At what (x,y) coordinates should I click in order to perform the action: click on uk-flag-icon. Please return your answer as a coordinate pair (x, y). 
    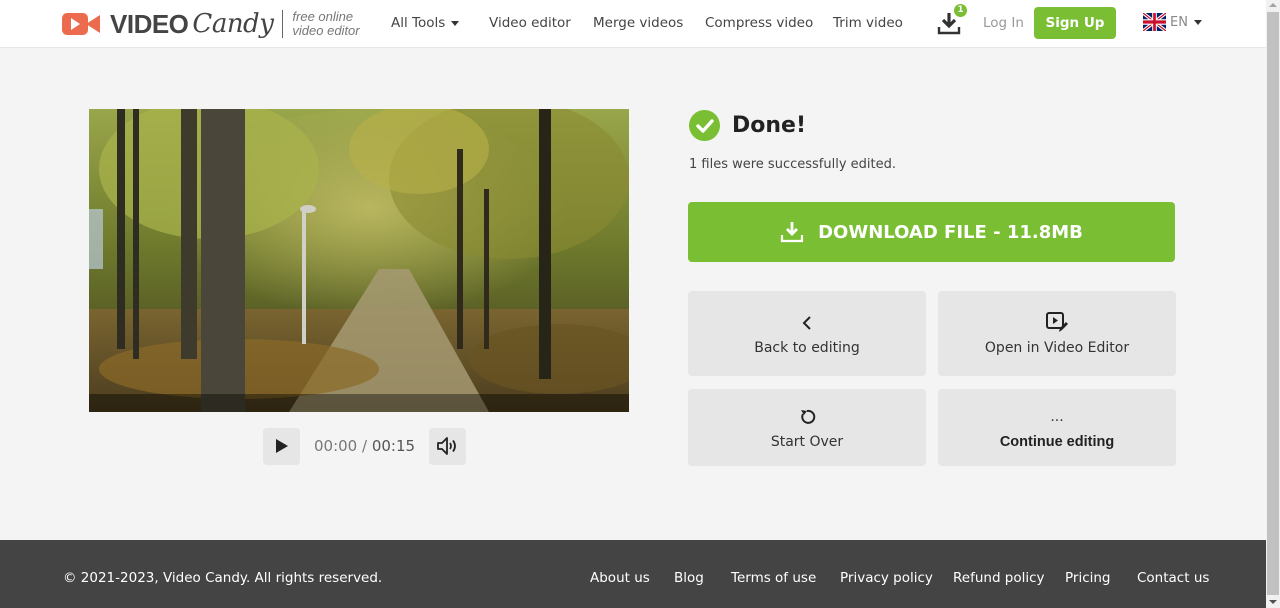
    Looking at the image, I should click on (1154, 22).